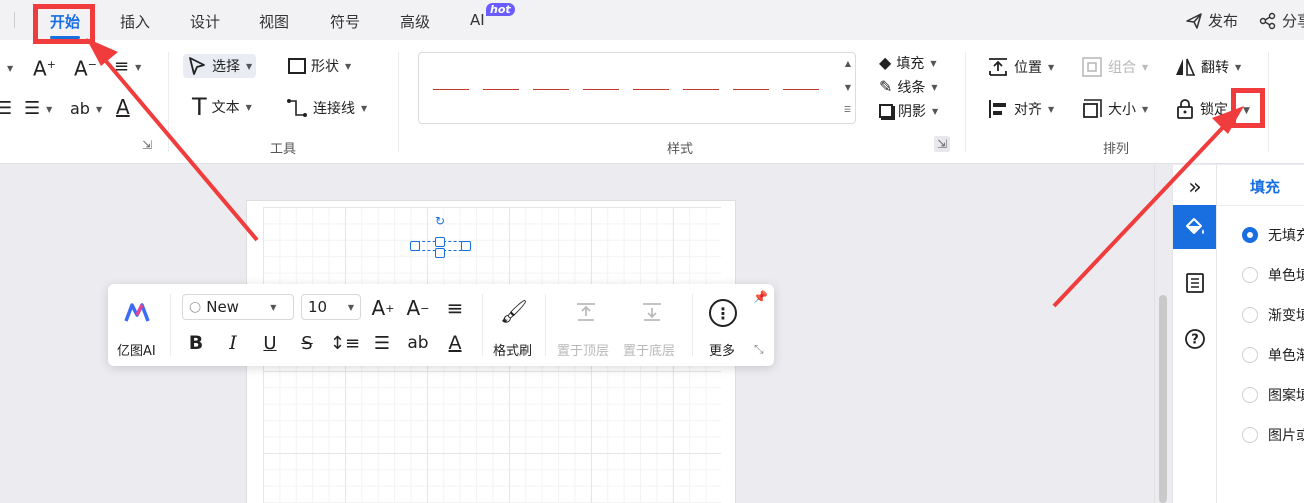 This screenshot has height=503, width=1304. Describe the element at coordinates (1092, 67) in the screenshot. I see `group-icon` at that location.